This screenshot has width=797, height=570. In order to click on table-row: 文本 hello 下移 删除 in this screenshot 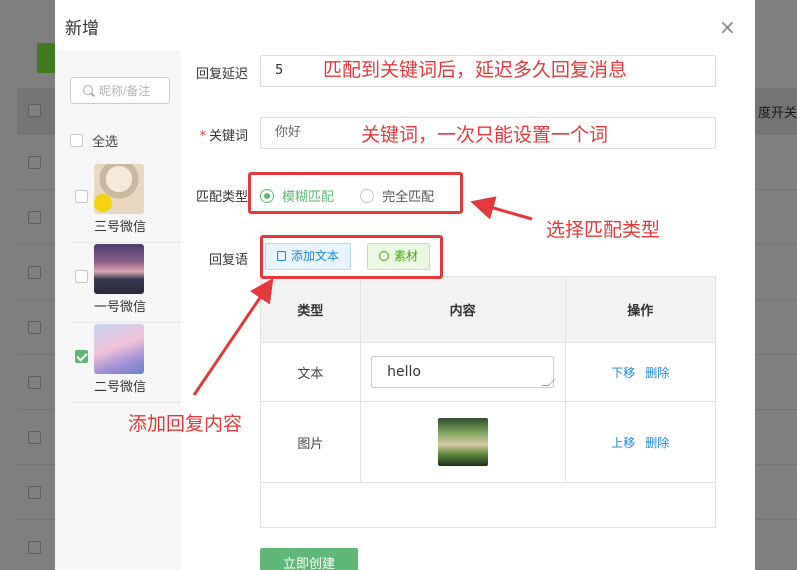, I will do `click(488, 372)`.